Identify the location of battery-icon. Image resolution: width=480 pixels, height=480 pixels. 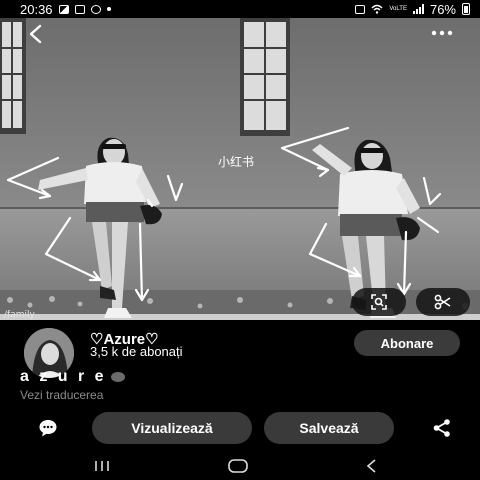
(466, 9).